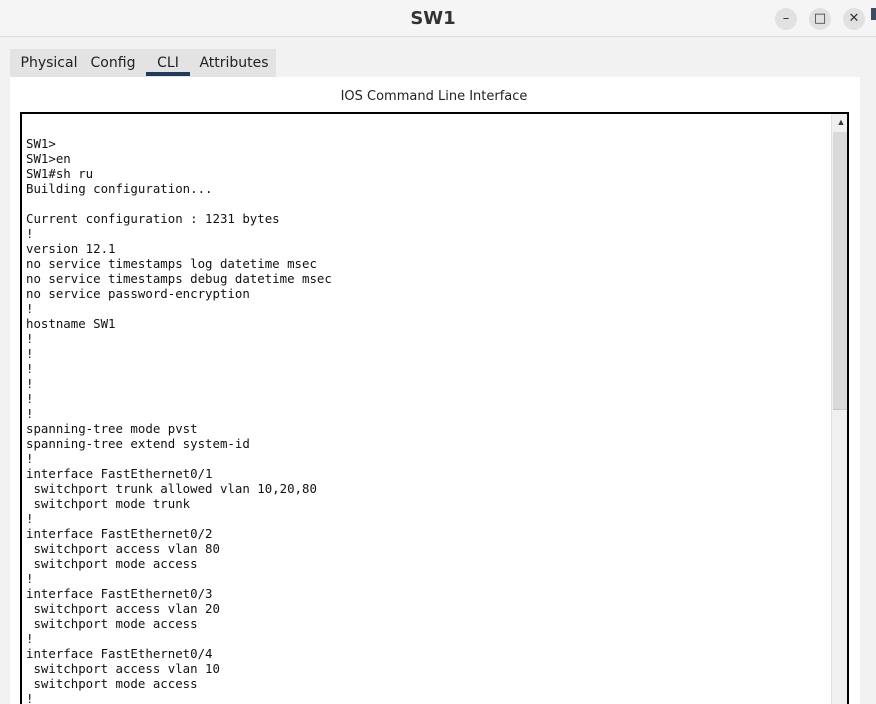 The height and width of the screenshot is (704, 876). What do you see at coordinates (138, 293) in the screenshot?
I see `terminal-line: no service password-encryption` at bounding box center [138, 293].